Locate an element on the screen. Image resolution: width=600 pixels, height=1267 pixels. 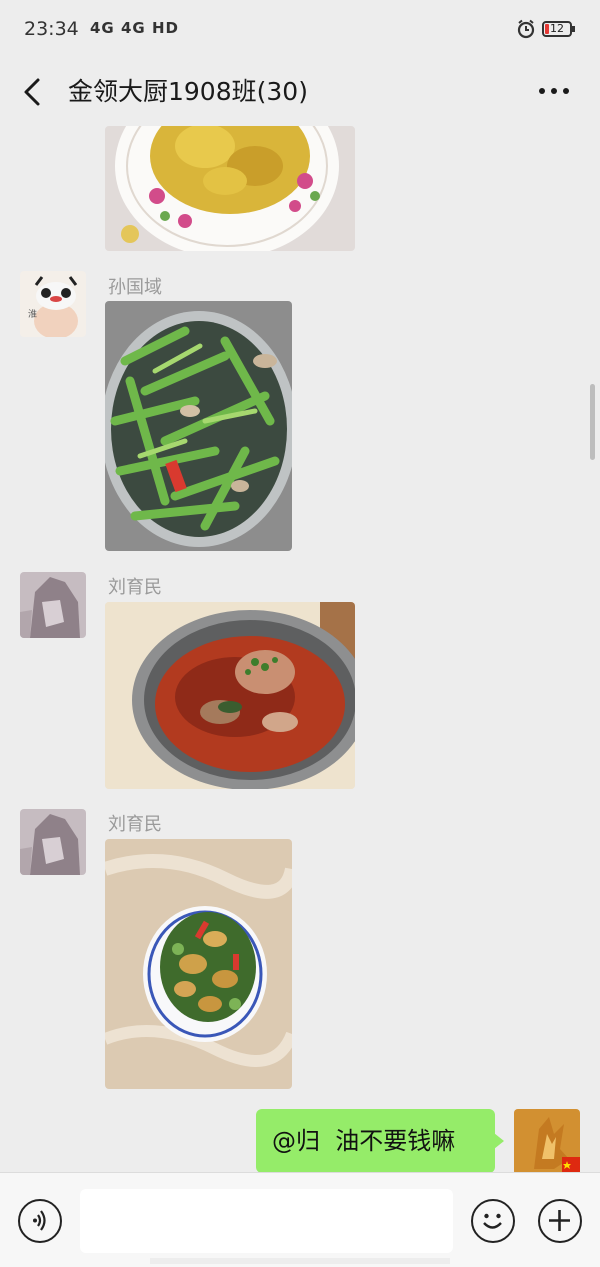
battery-percent: 12 is located at coordinates (557, 28).